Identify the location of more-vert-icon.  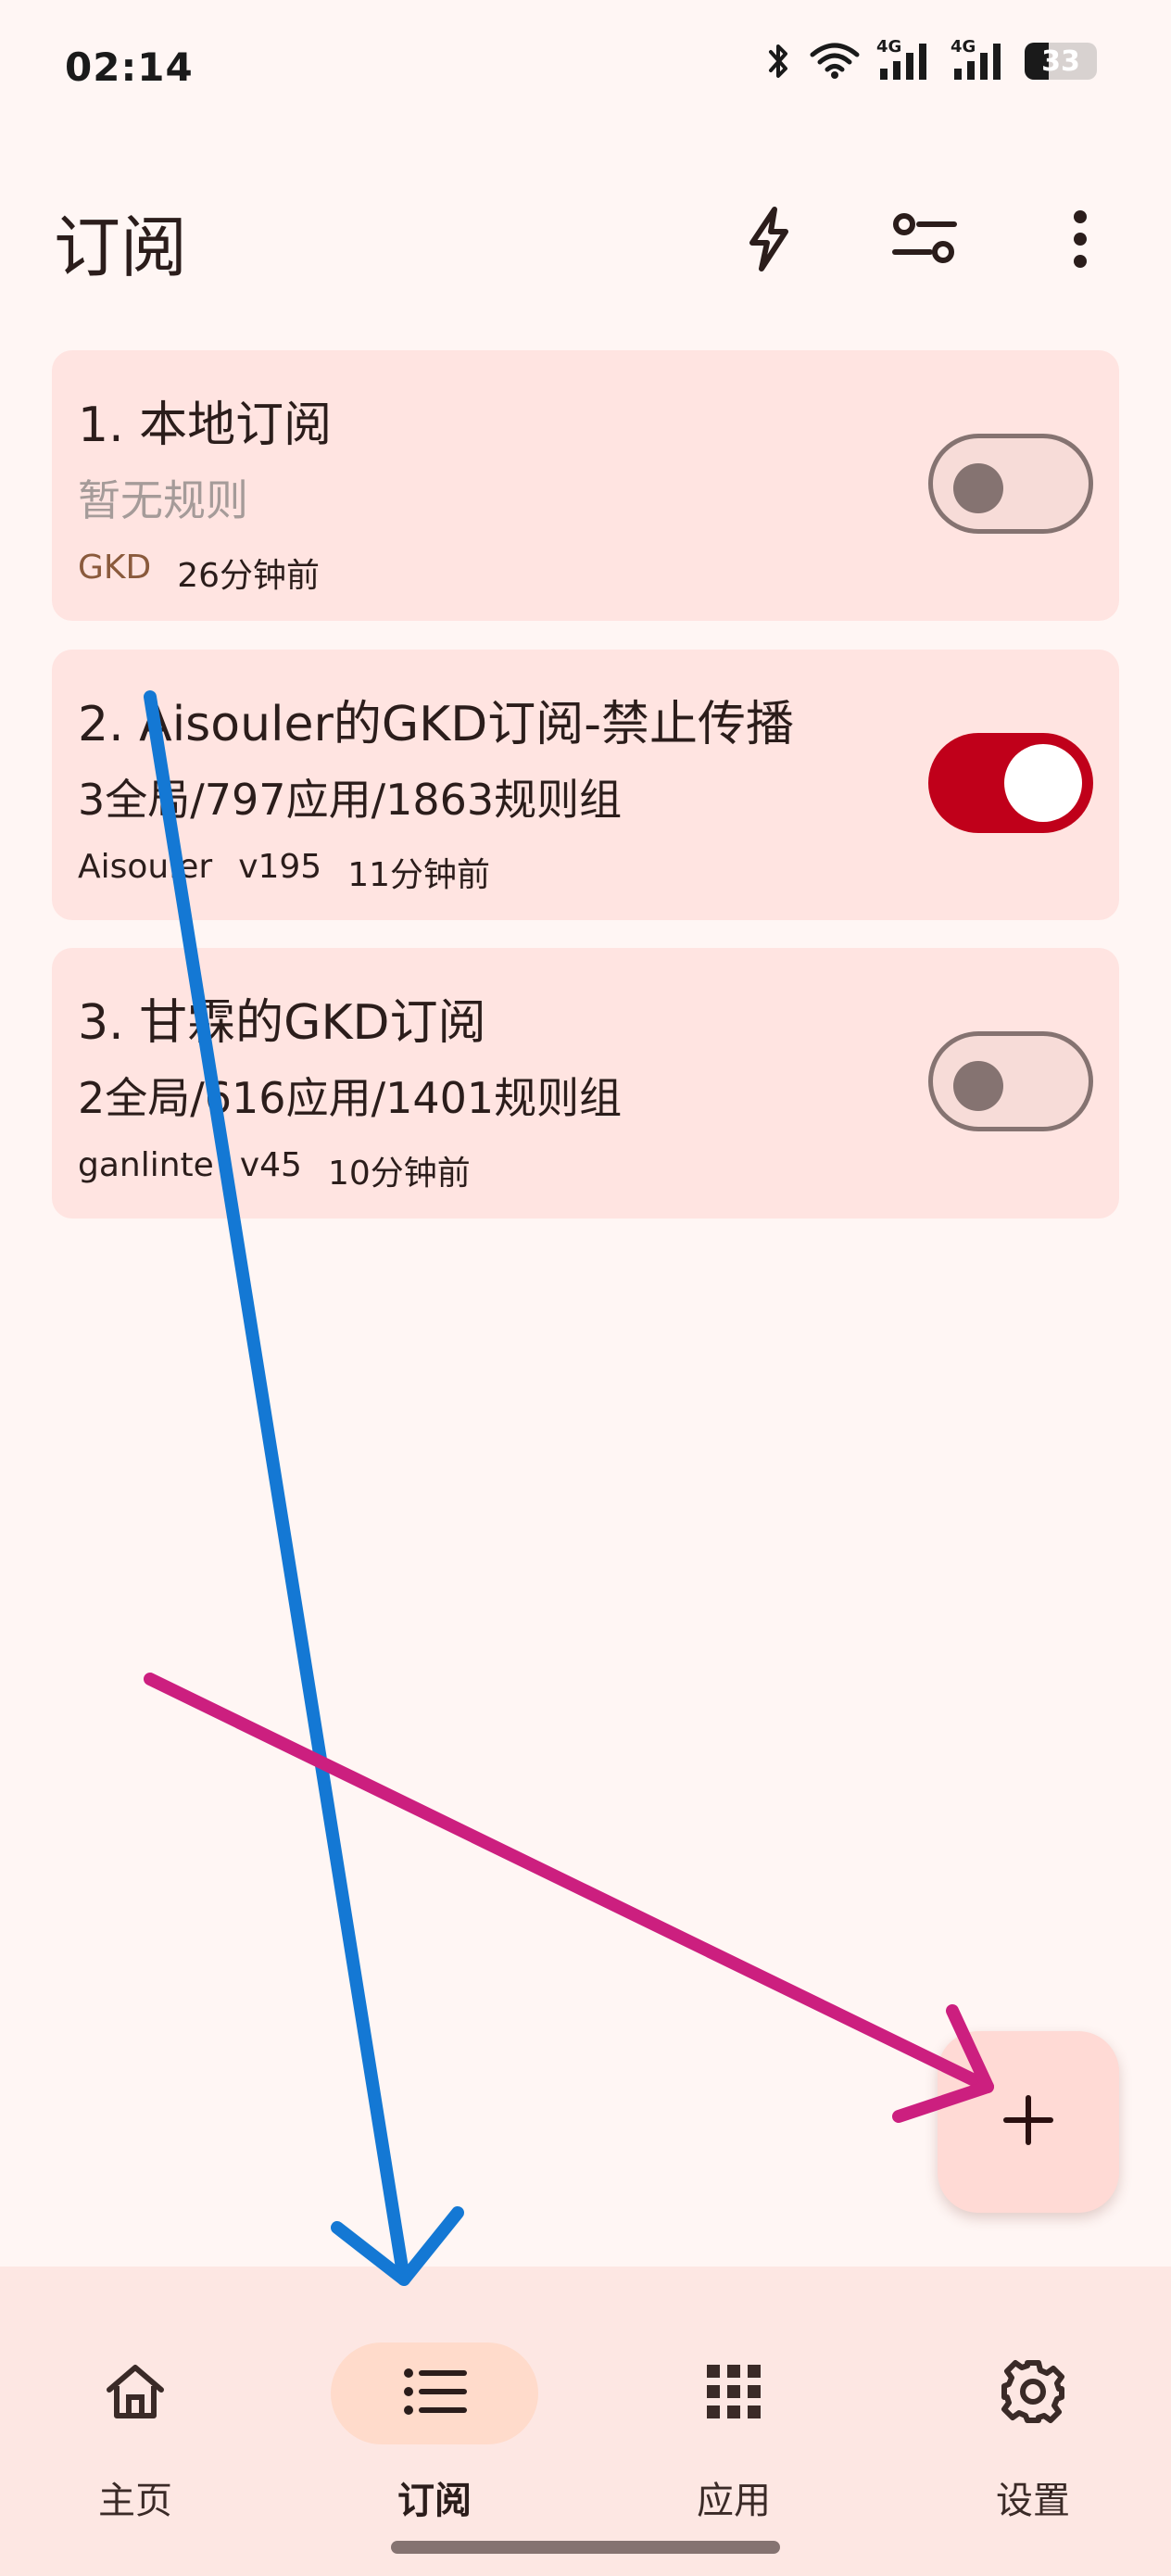
(1080, 240).